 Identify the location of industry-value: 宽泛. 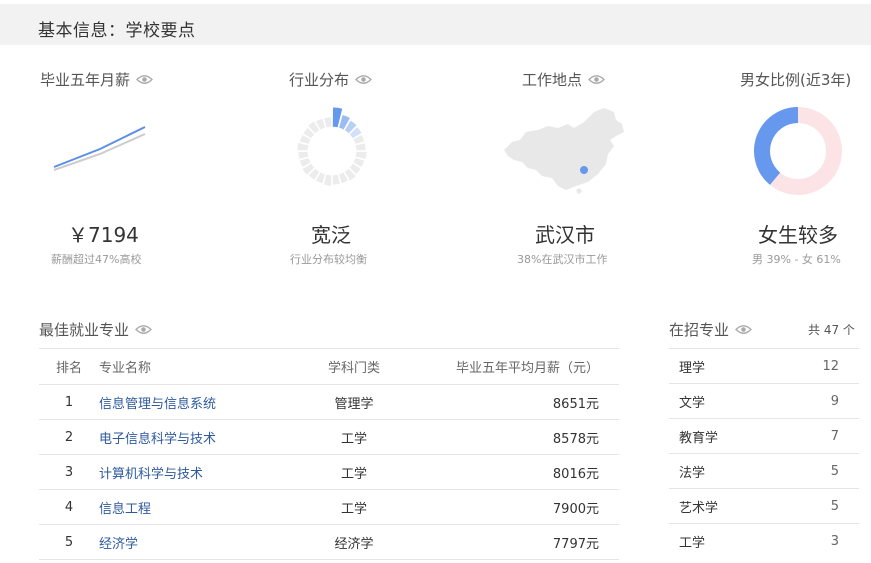
(331, 235).